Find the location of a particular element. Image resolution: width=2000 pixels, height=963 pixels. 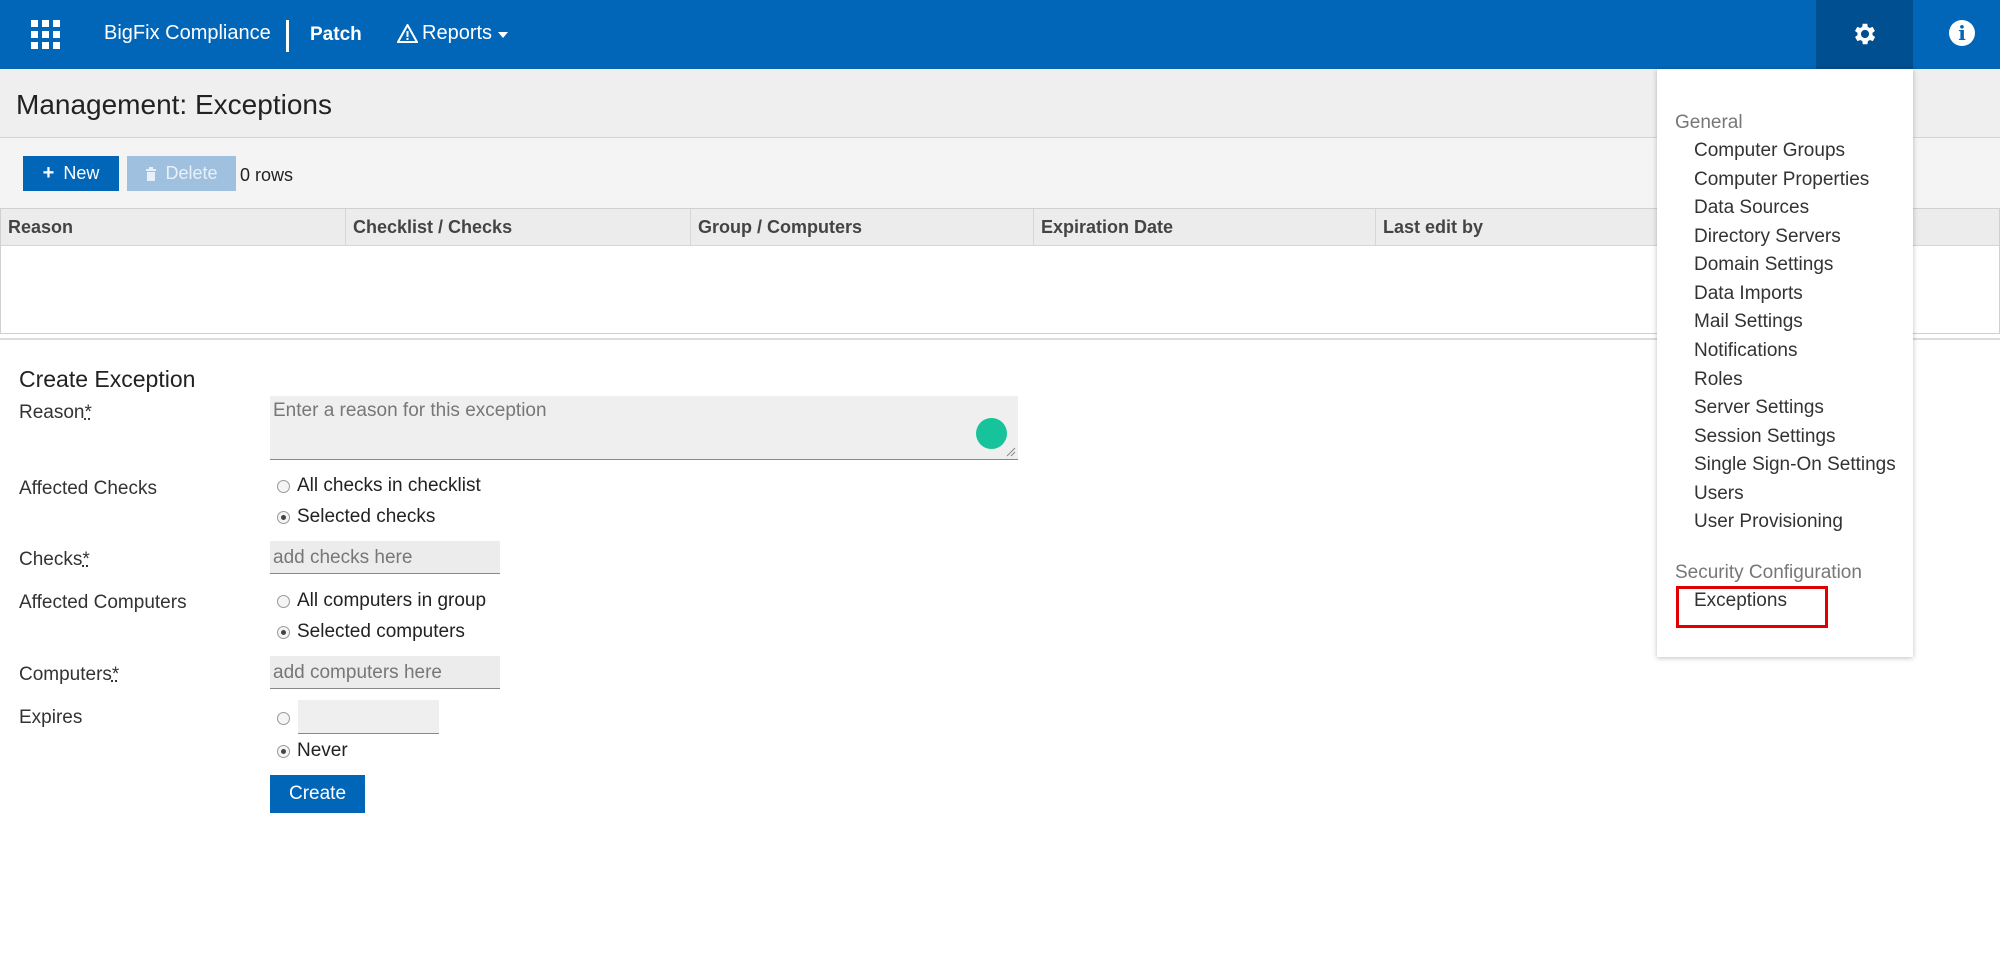

menu-item-roles: Roles is located at coordinates (1718, 380).